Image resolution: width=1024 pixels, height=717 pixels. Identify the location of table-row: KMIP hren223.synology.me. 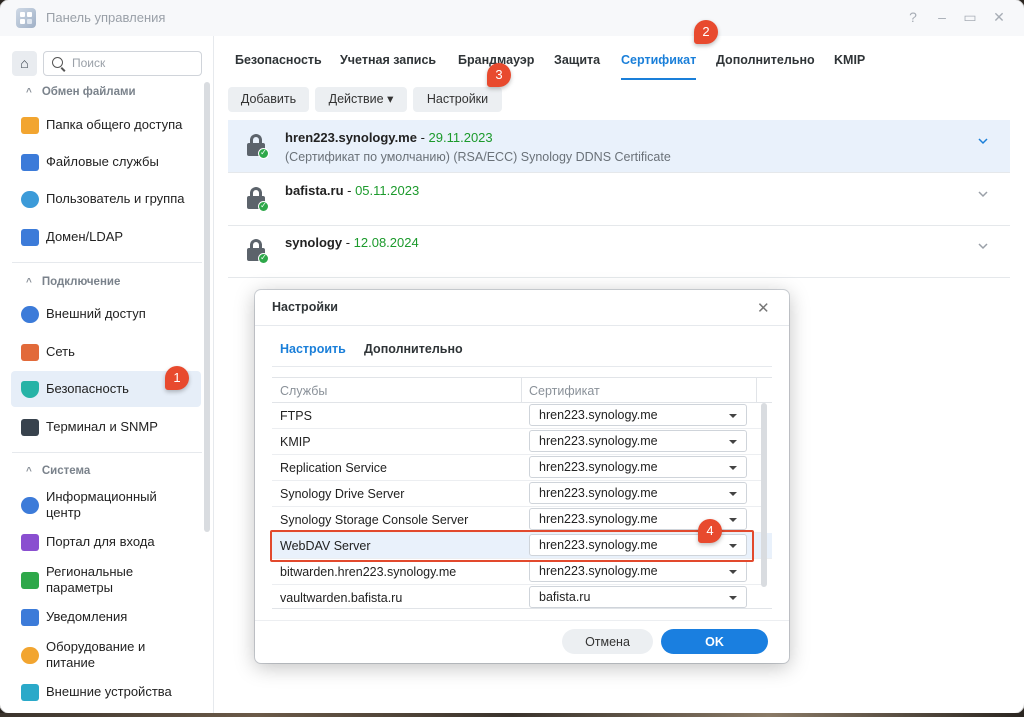
(517, 442).